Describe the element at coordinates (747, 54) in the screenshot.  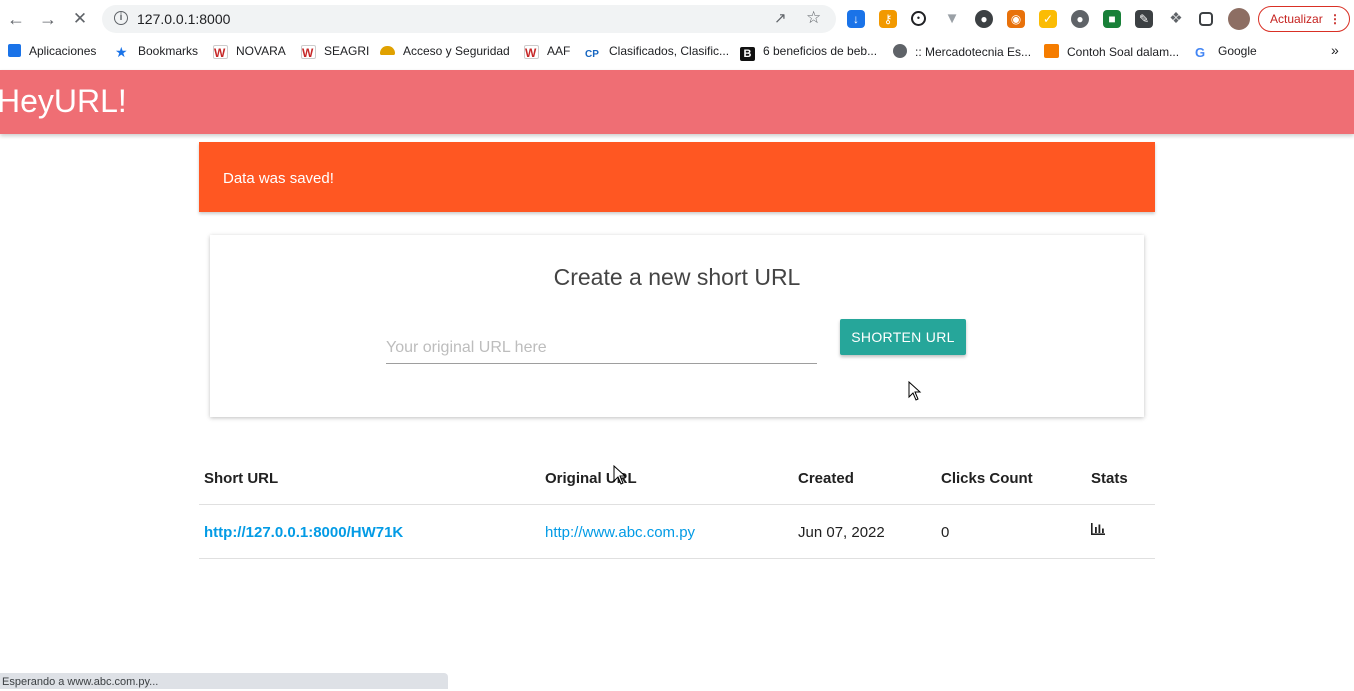
I see `b-logo-icon: B` at that location.